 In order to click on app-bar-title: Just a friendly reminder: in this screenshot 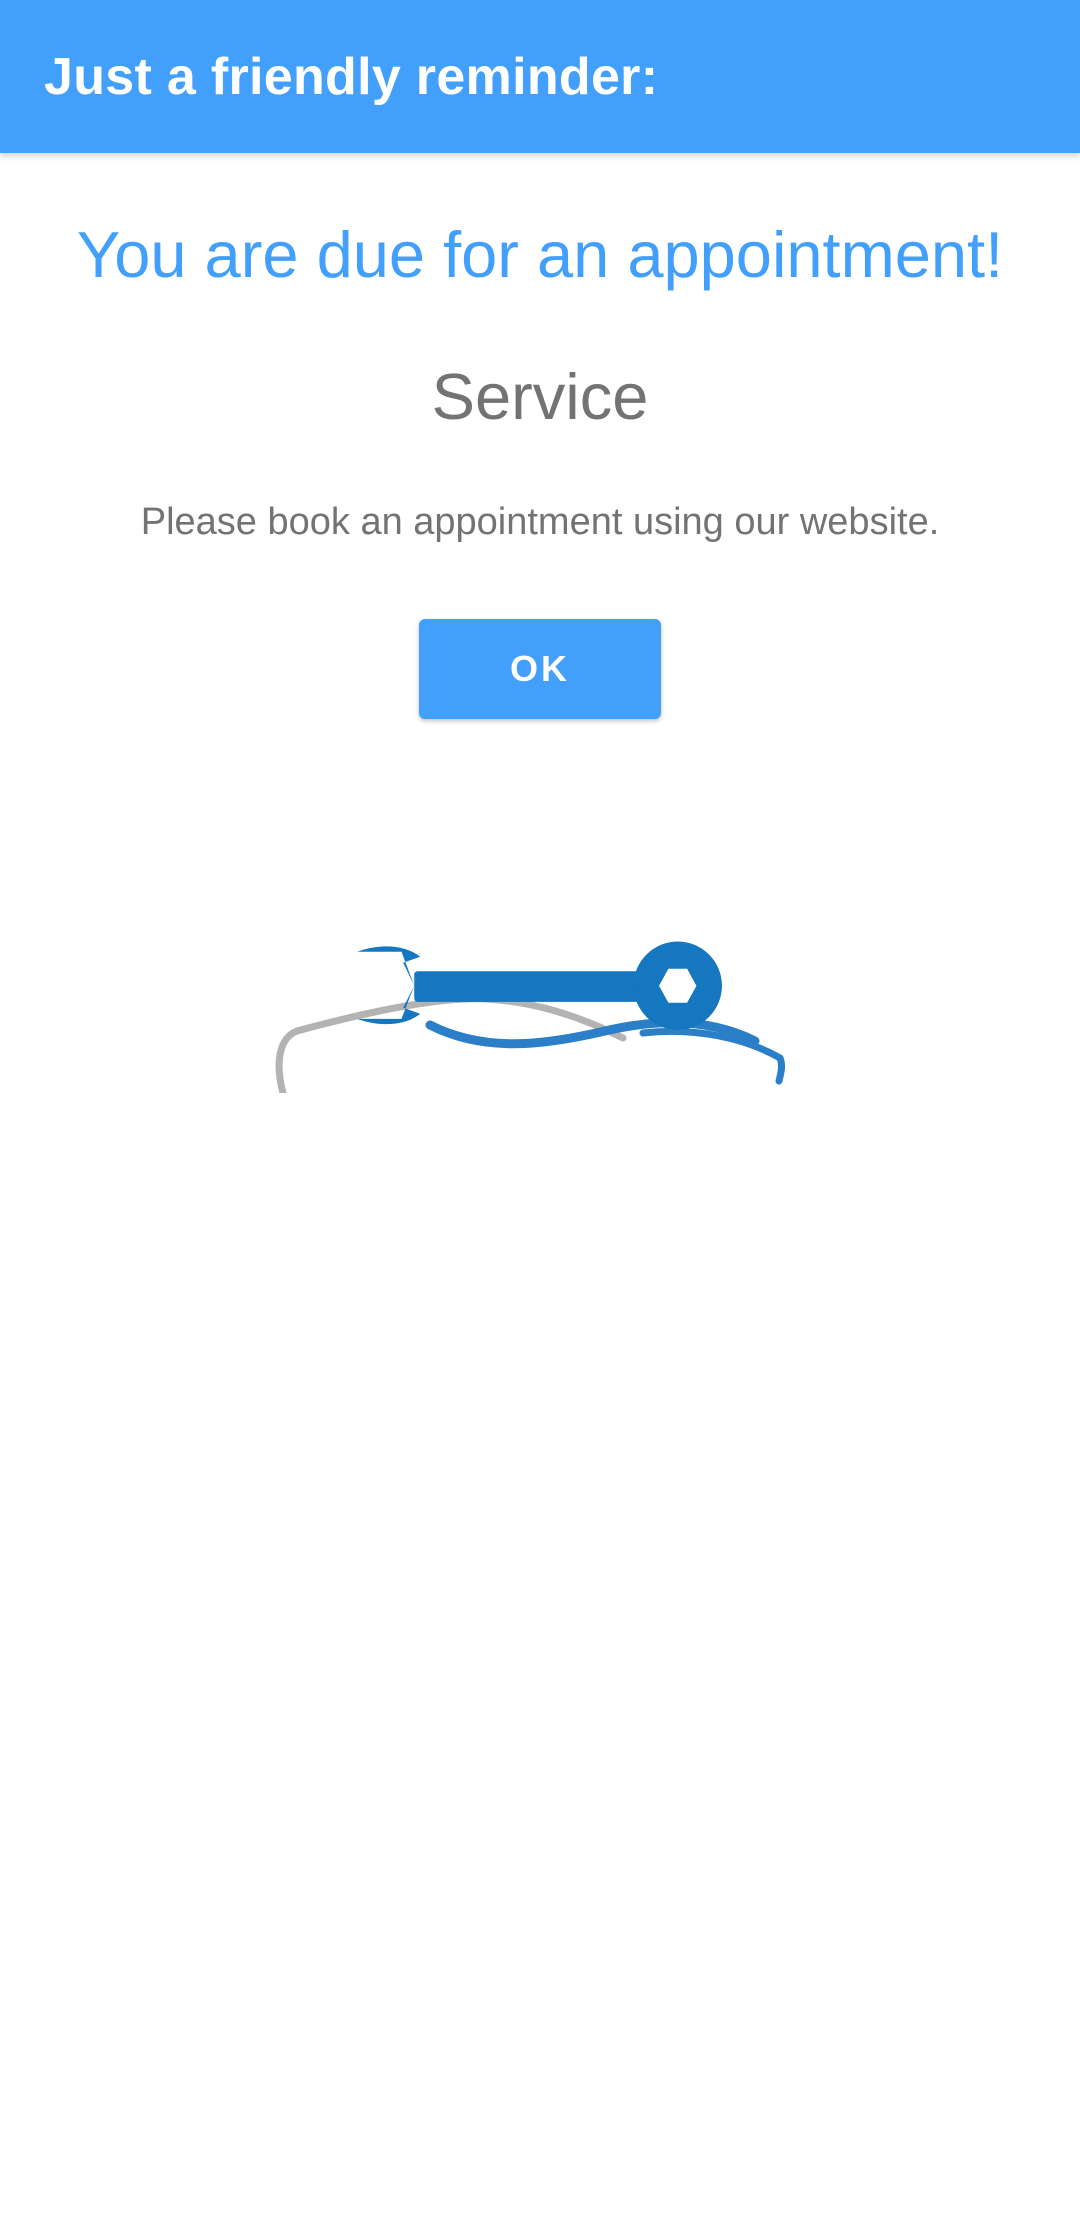, I will do `click(351, 76)`.